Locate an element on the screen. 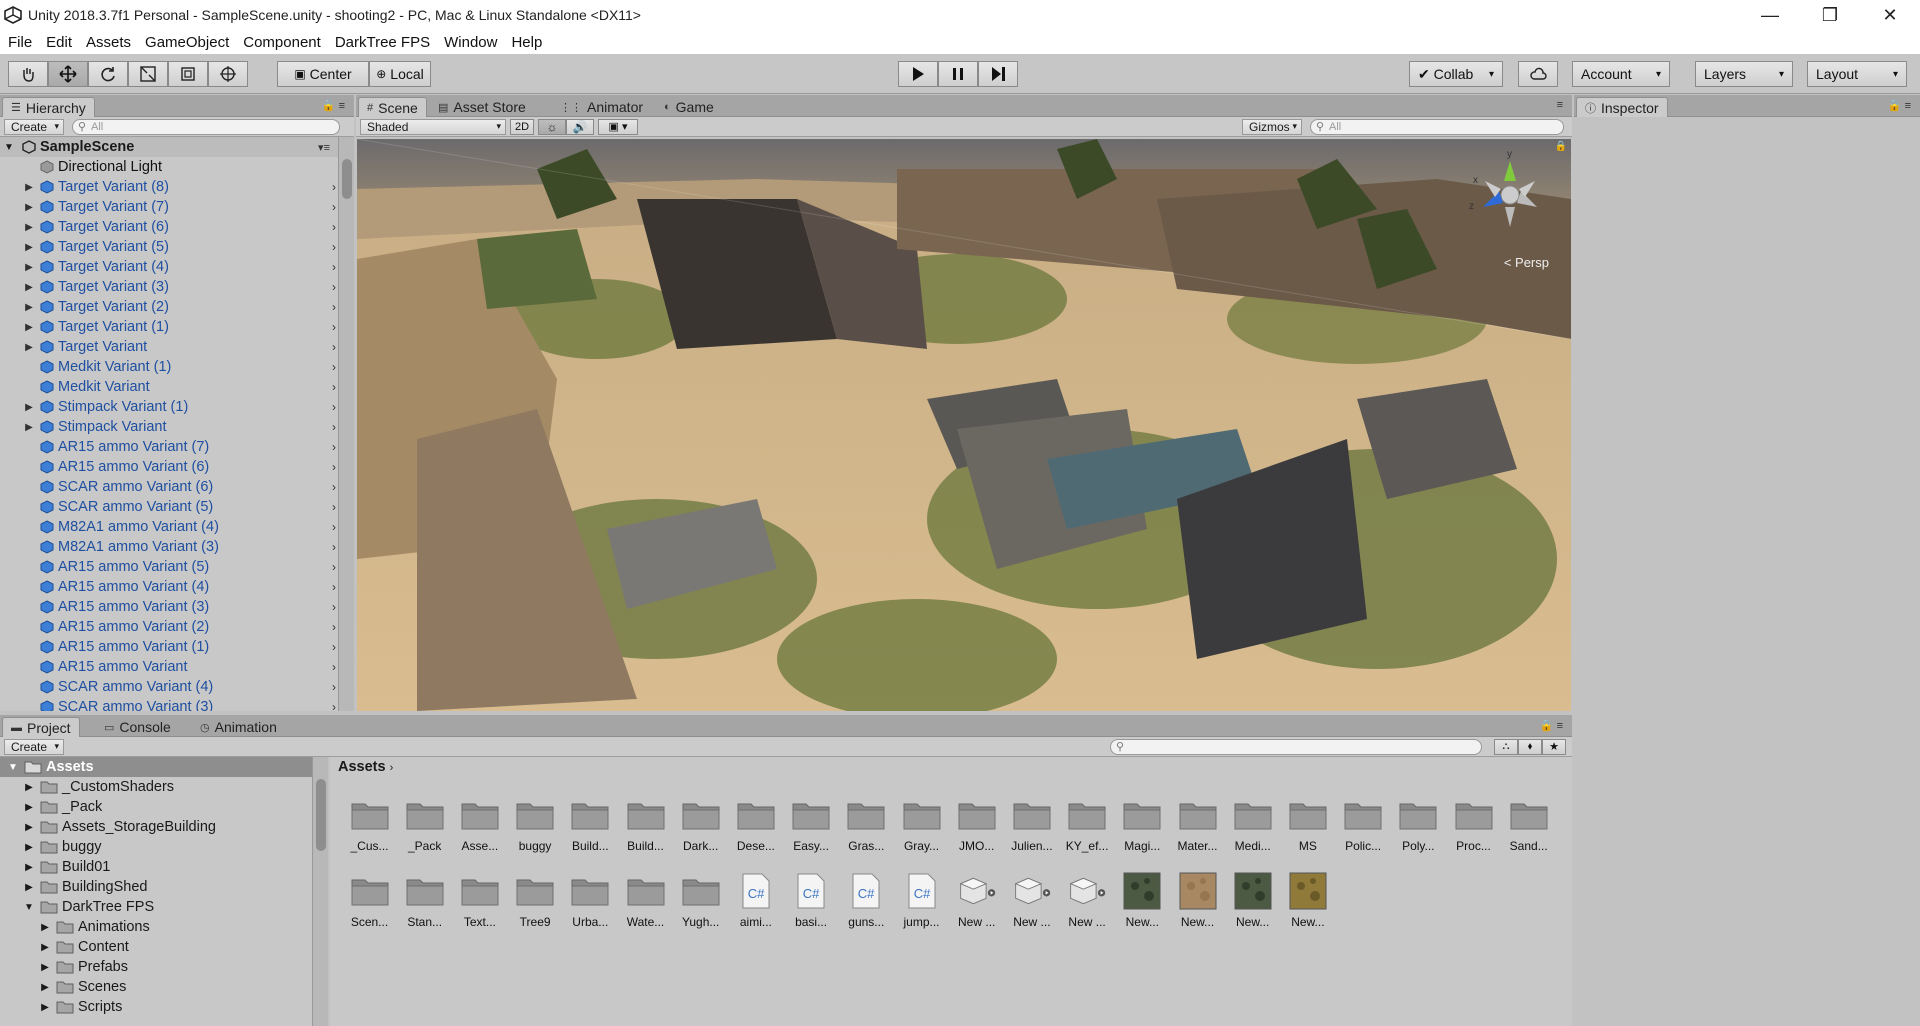 This screenshot has width=1920, height=1026. hierarchy-item: AR15 ammo Variant (2) › is located at coordinates (169, 627).